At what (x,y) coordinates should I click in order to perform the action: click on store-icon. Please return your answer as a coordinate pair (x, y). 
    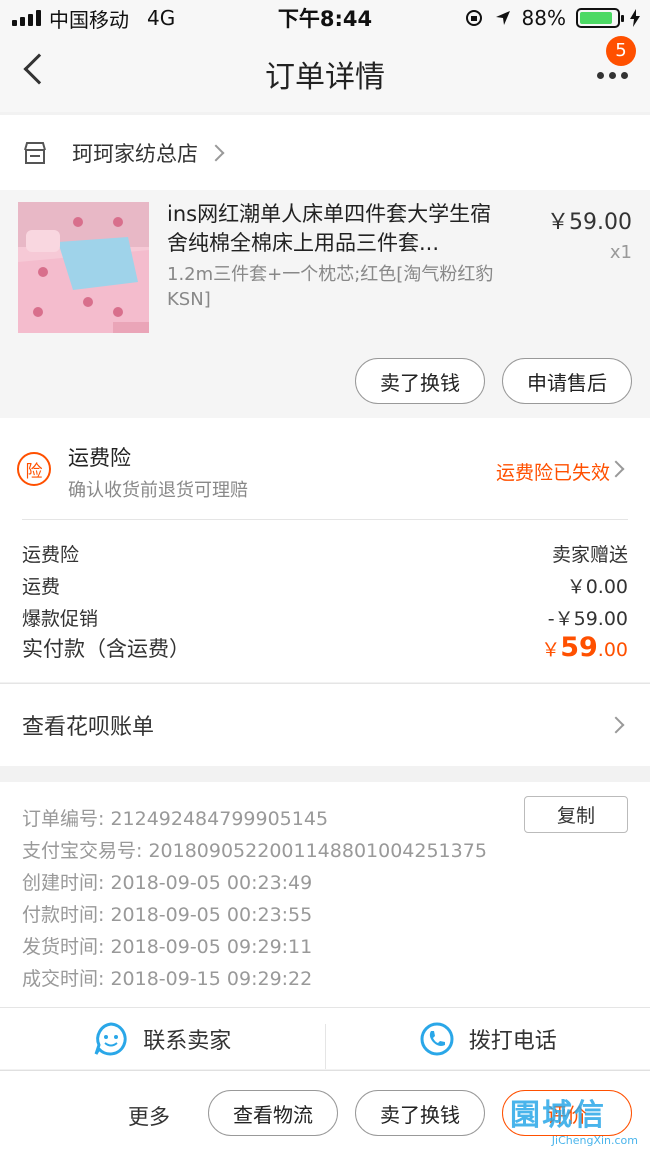
    Looking at the image, I should click on (35, 152).